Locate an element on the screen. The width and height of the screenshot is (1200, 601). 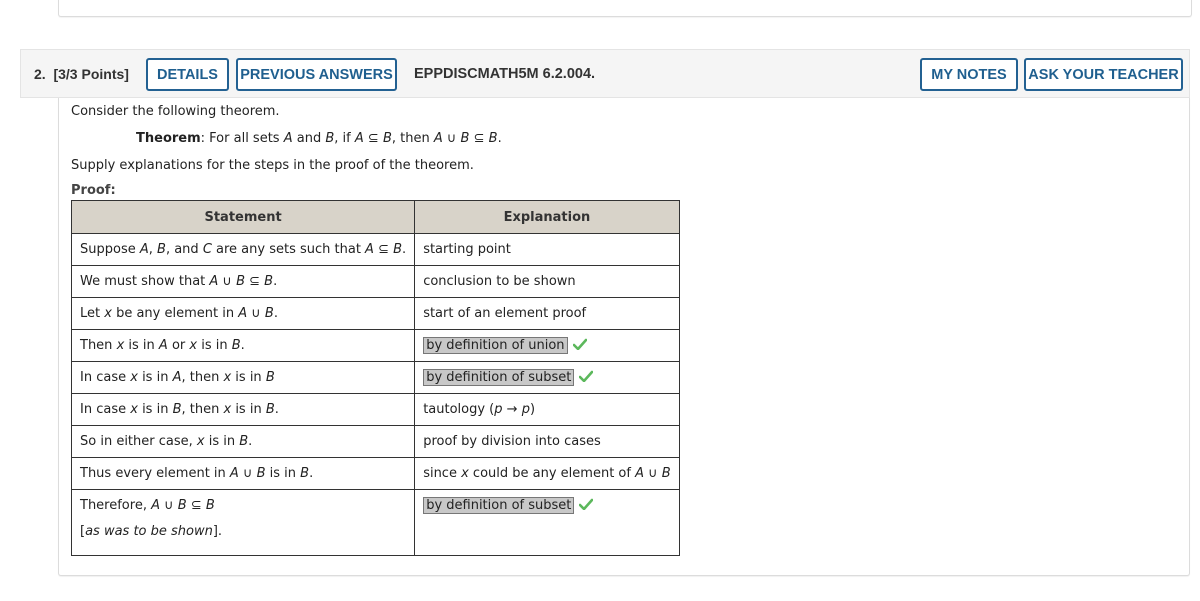
proof-label: Proof: is located at coordinates (93, 190).